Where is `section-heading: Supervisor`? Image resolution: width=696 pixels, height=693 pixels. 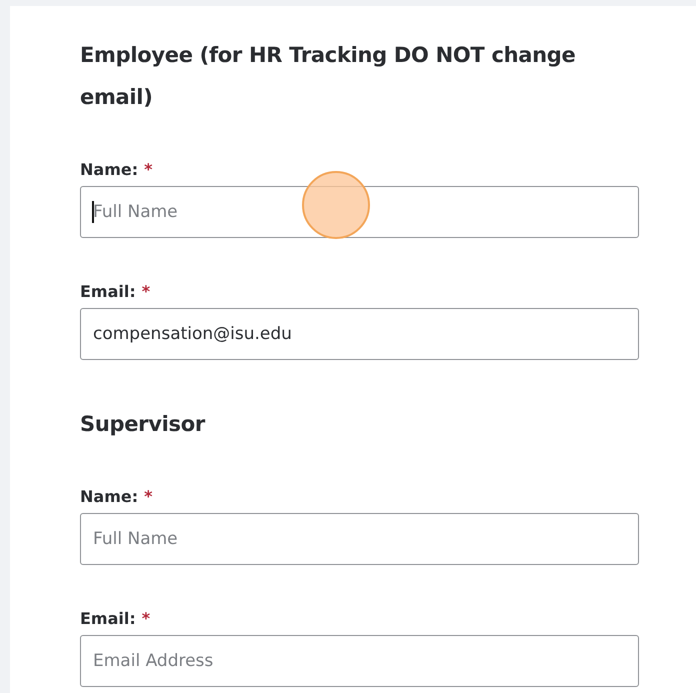
section-heading: Supervisor is located at coordinates (143, 424).